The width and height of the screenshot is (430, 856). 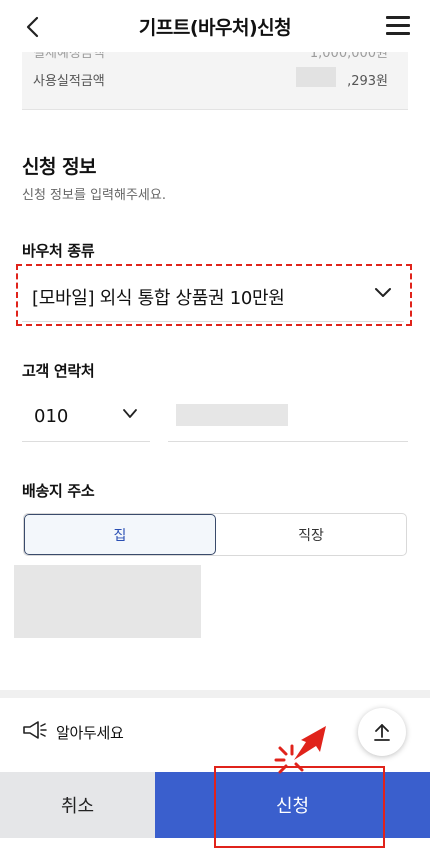 I want to click on contact-label: 고객 연락처, so click(x=58, y=371).